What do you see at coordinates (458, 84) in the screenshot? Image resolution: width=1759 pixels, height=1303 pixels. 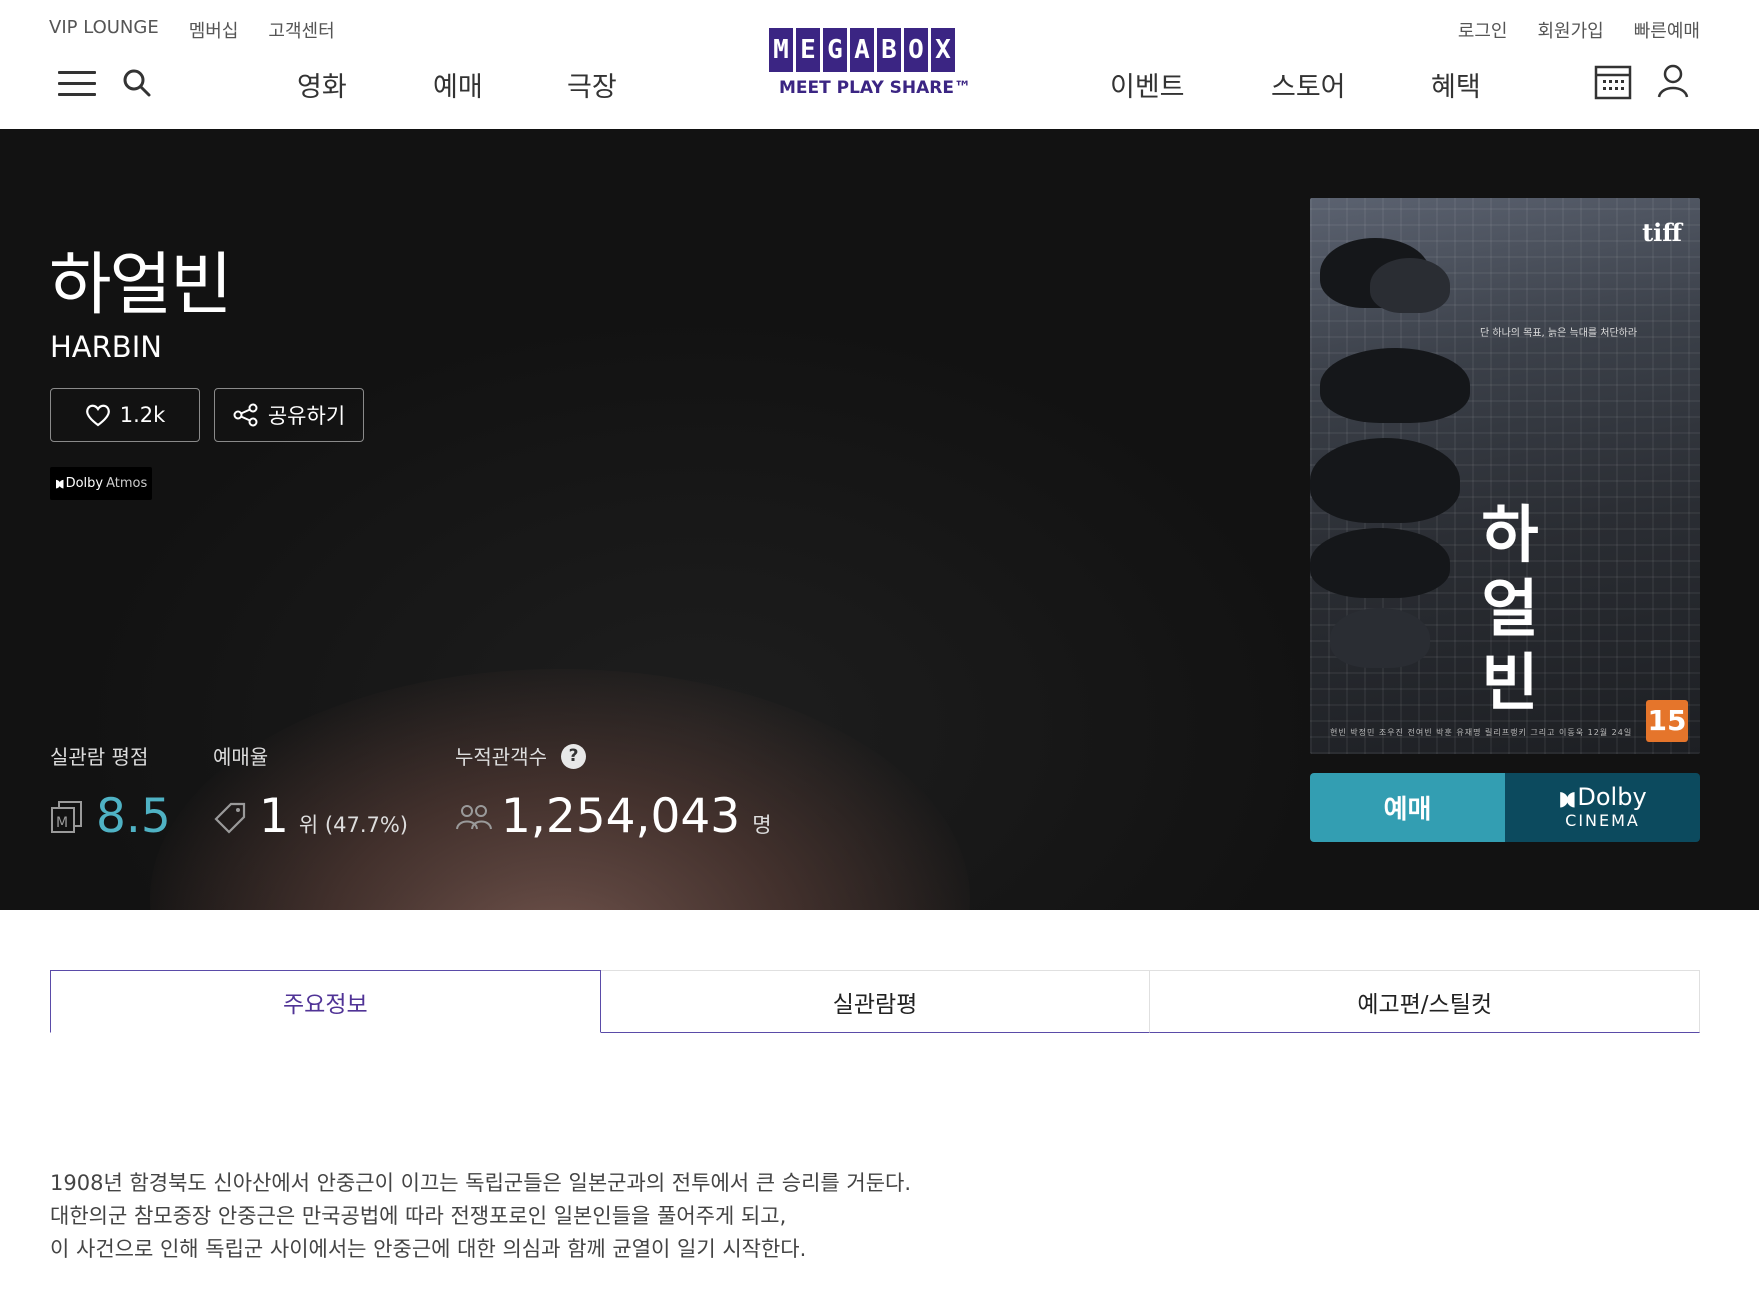 I see `nav-booking: 예매` at bounding box center [458, 84].